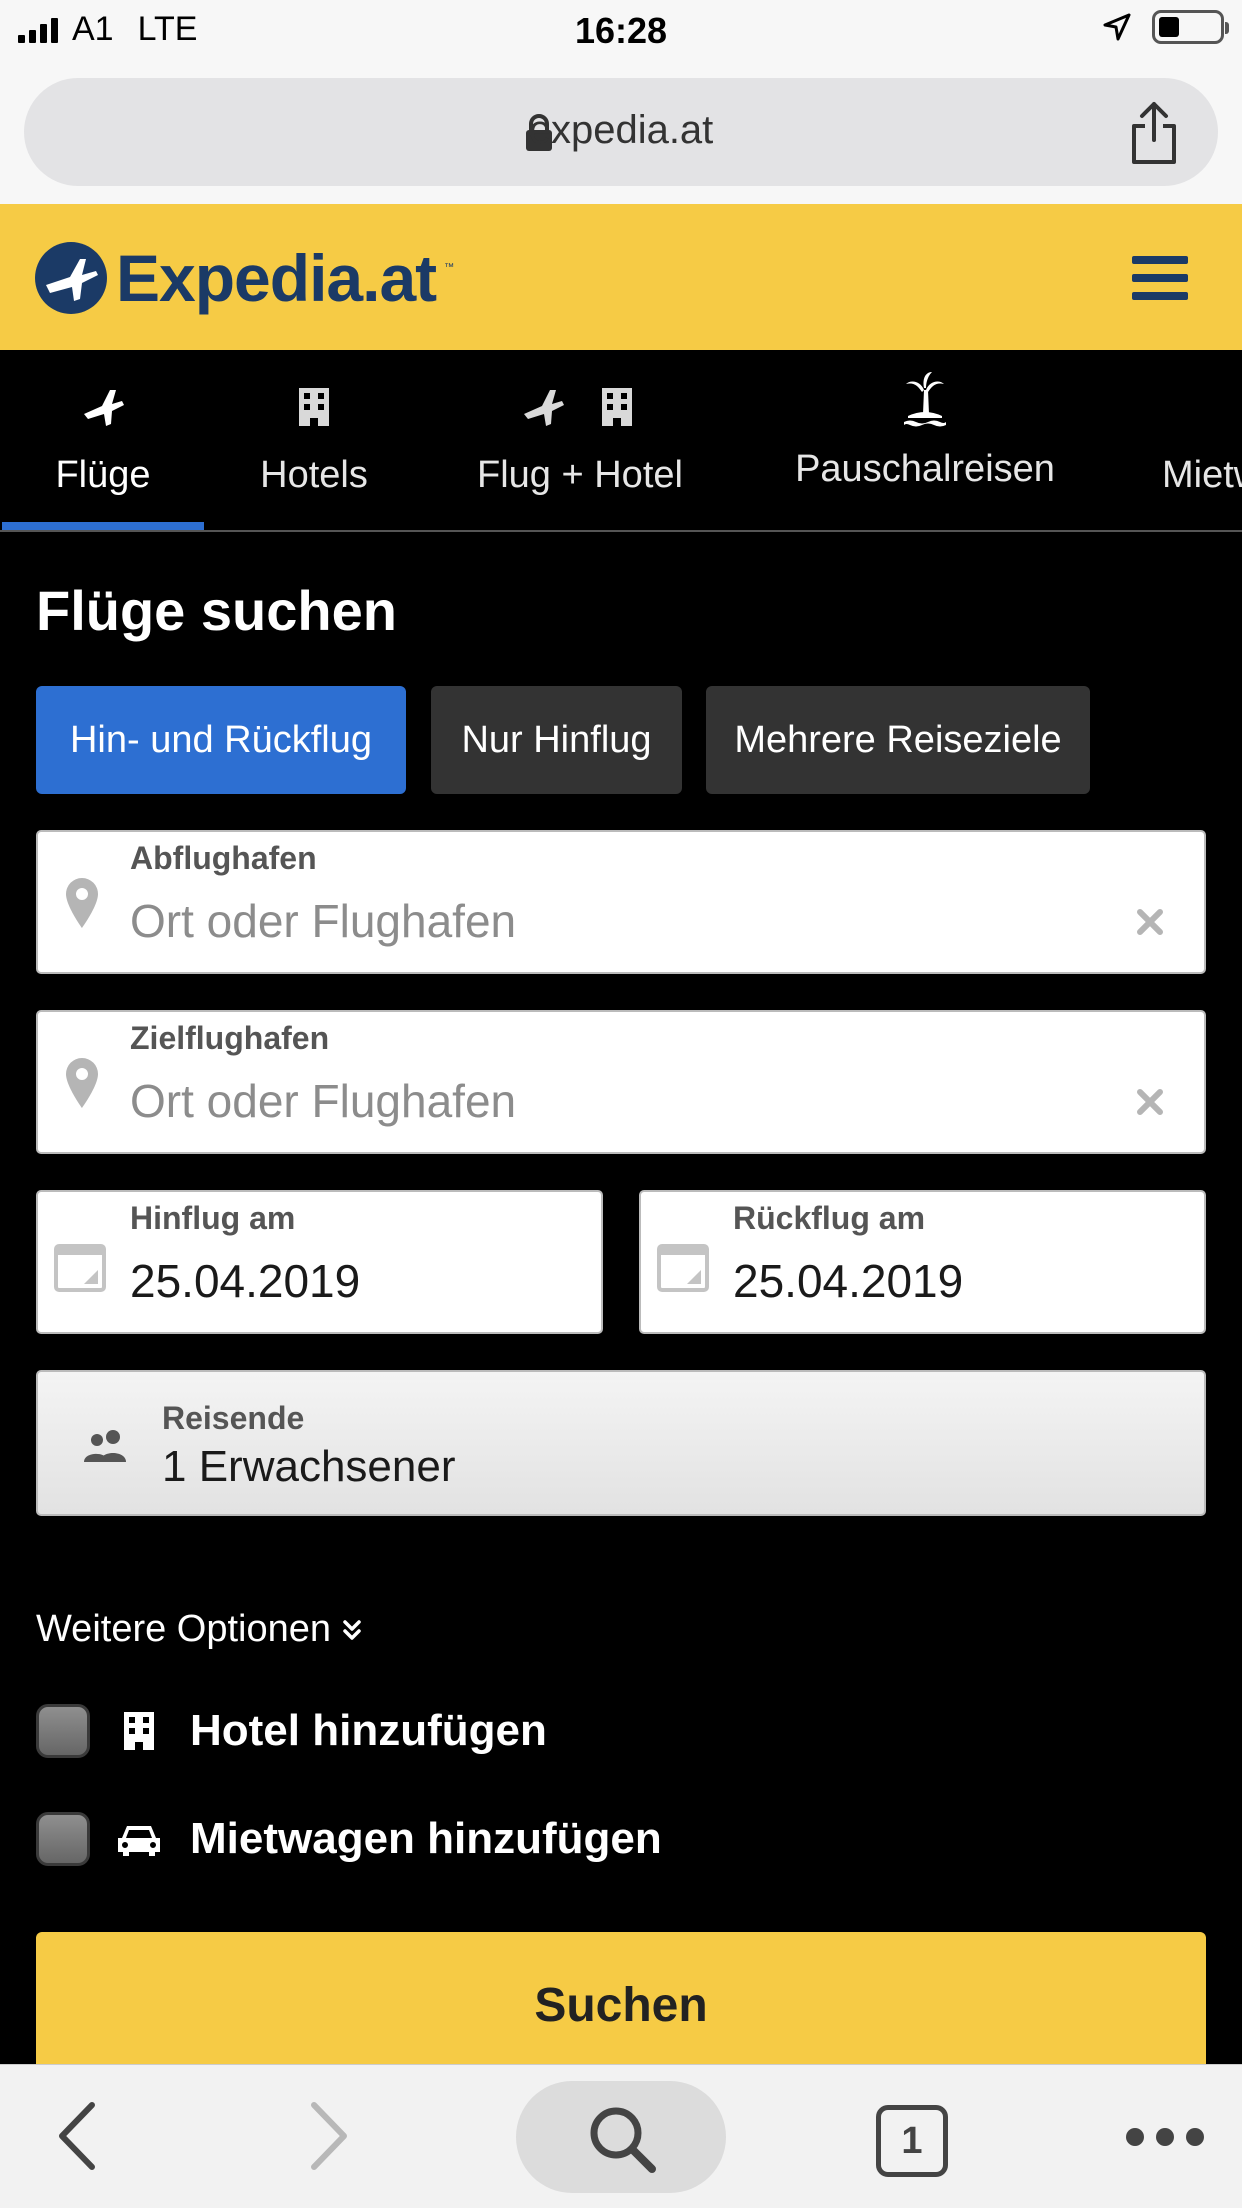 The height and width of the screenshot is (2208, 1242). I want to click on page-title: Flüge suchen, so click(216, 610).